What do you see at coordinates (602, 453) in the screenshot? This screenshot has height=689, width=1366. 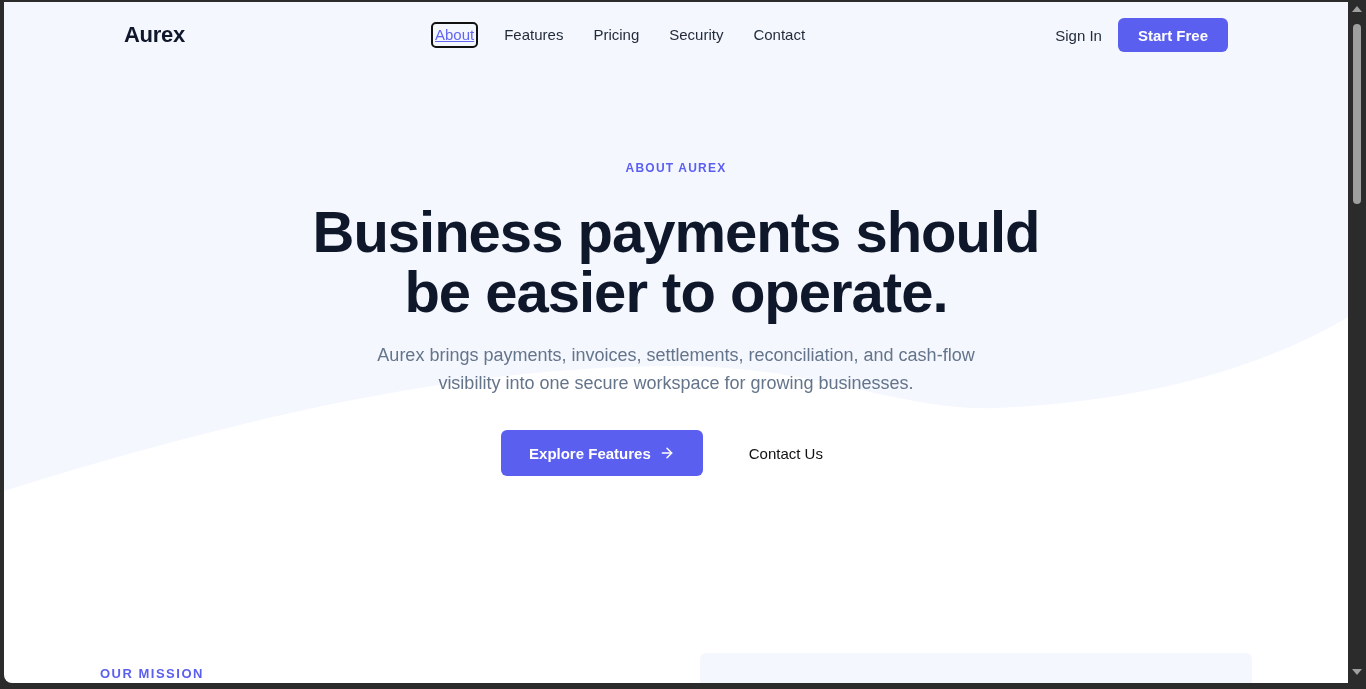 I see `explore-features-button: Explore Features` at bounding box center [602, 453].